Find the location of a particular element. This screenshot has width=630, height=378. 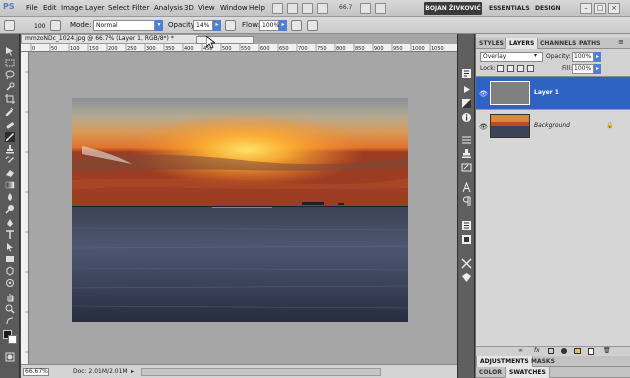

layer-row-layer-1: 👁 Layer 1 is located at coordinates (553, 93).